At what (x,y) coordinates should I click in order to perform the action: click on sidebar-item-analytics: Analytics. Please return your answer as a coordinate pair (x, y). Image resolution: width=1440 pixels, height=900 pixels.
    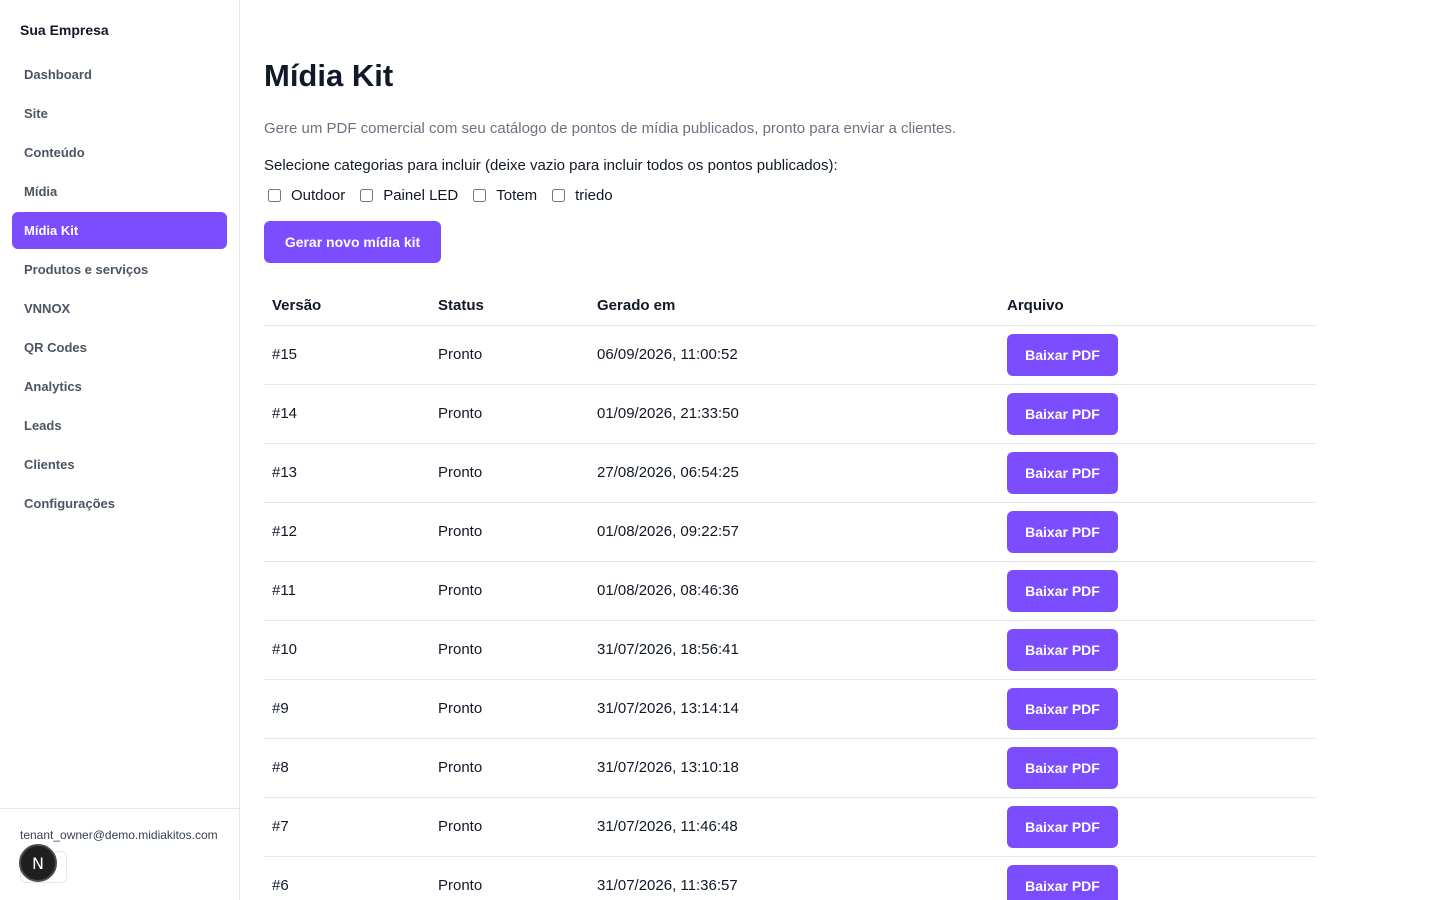
    Looking at the image, I should click on (119, 386).